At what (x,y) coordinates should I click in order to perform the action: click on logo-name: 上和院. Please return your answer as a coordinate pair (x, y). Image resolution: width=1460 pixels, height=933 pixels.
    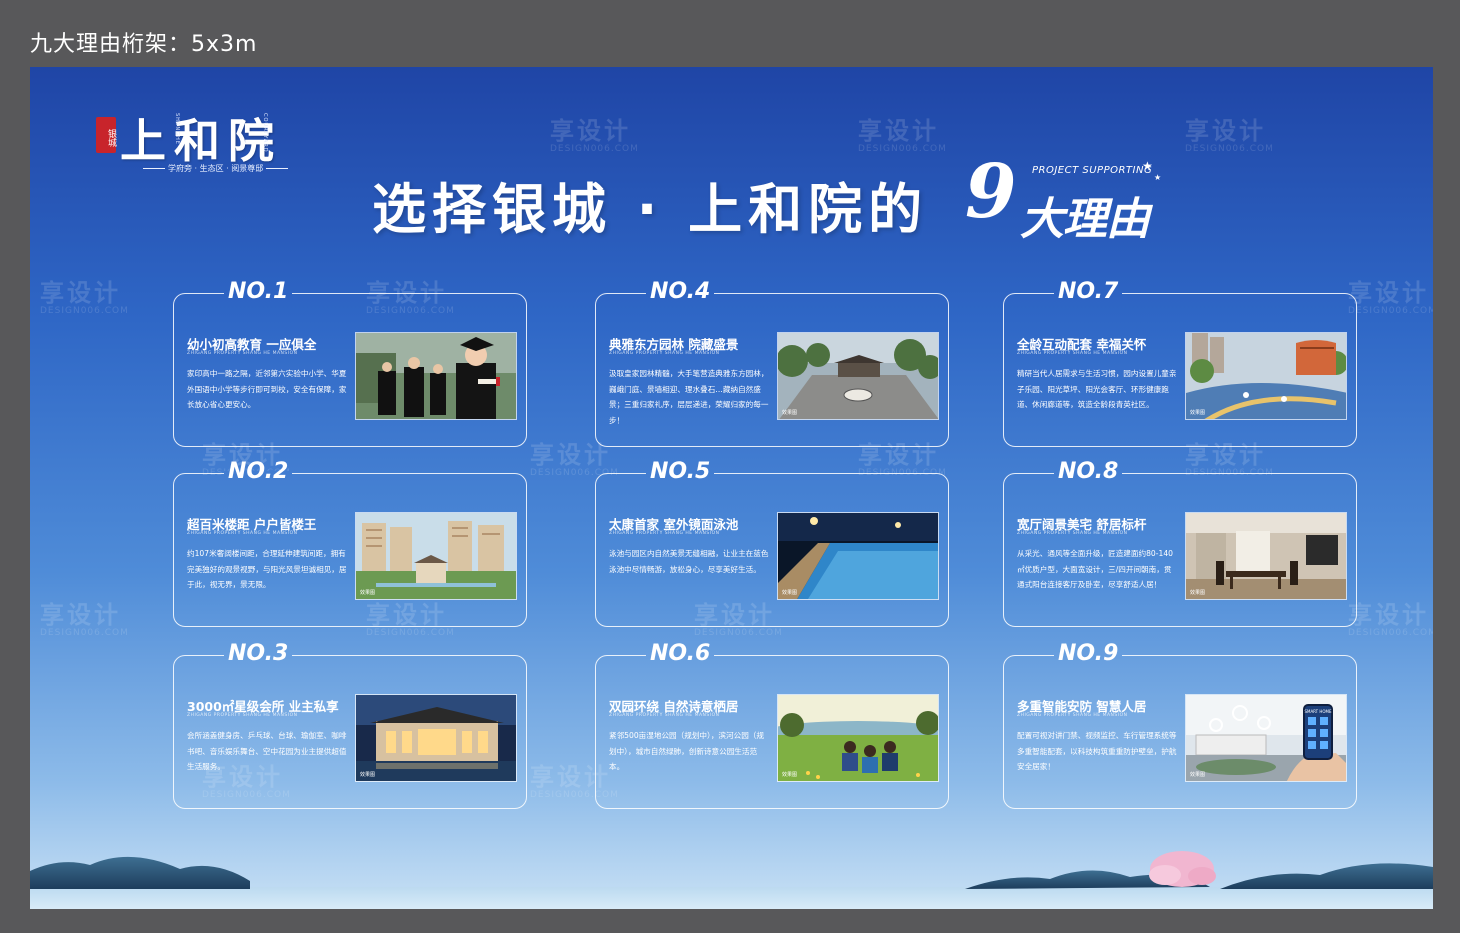
    Looking at the image, I should click on (201, 141).